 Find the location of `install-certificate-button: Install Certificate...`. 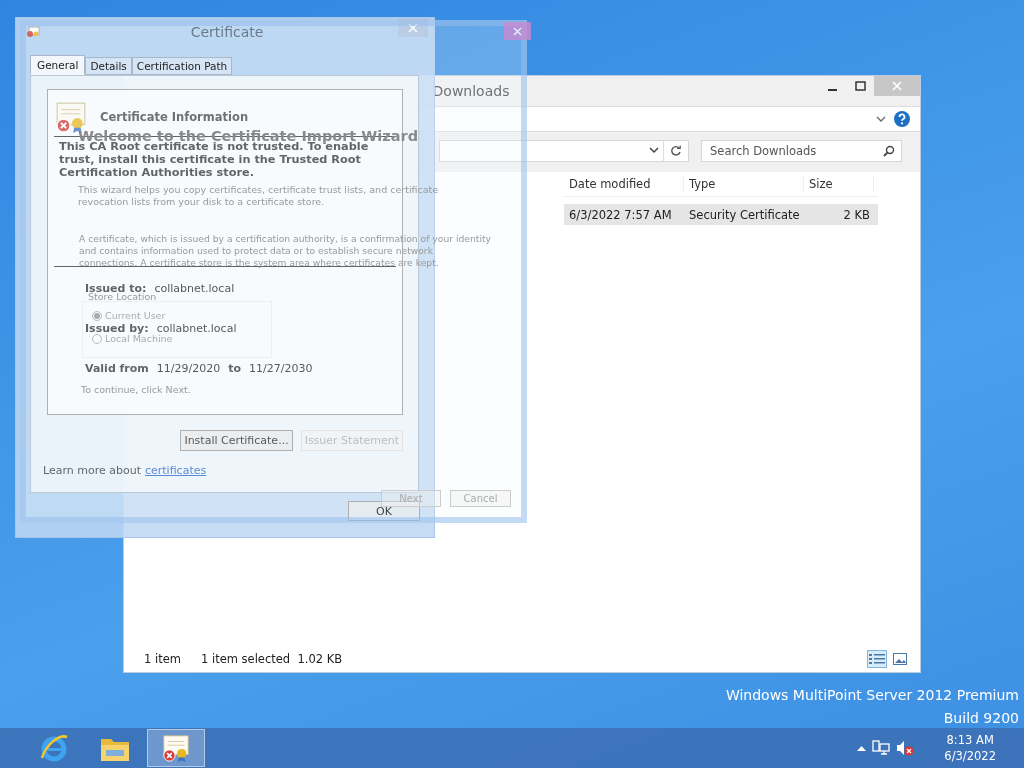

install-certificate-button: Install Certificate... is located at coordinates (236, 440).